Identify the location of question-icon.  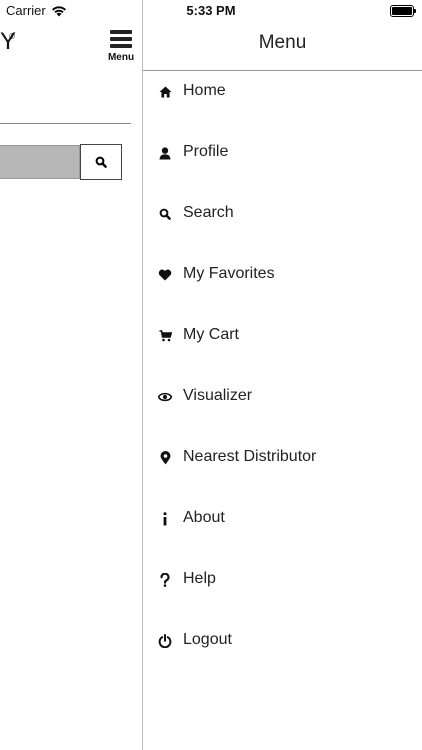
(165, 580).